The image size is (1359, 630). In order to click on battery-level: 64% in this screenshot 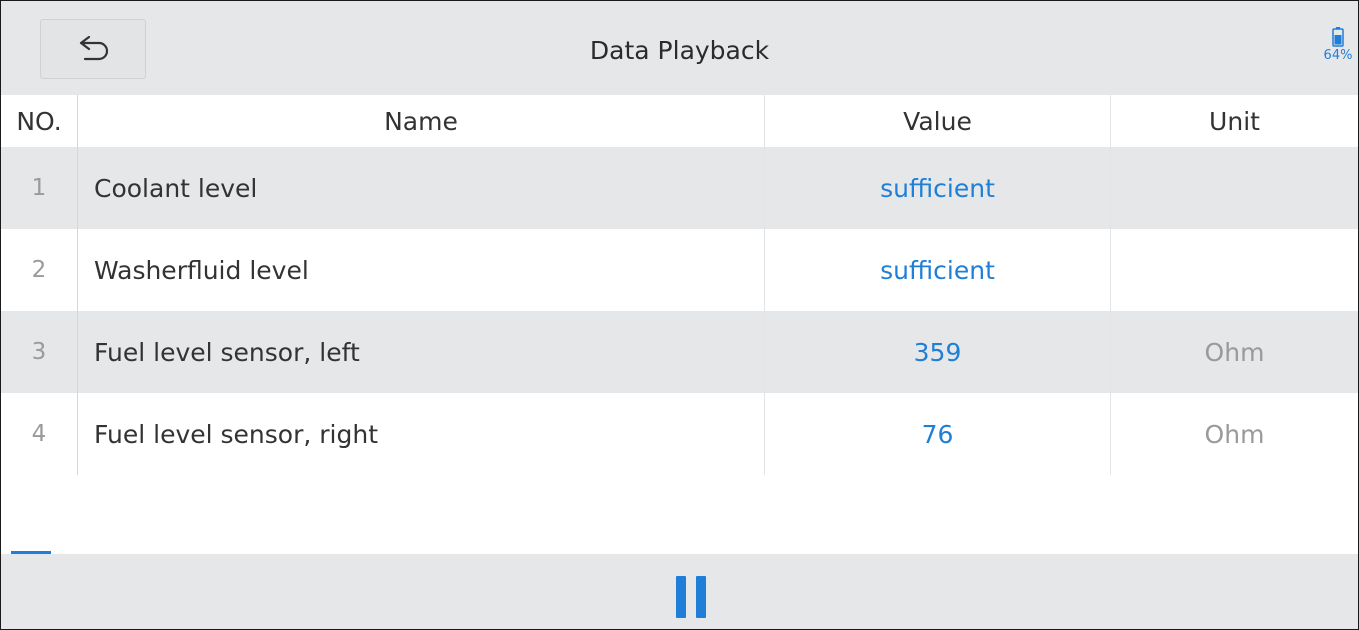, I will do `click(1338, 55)`.